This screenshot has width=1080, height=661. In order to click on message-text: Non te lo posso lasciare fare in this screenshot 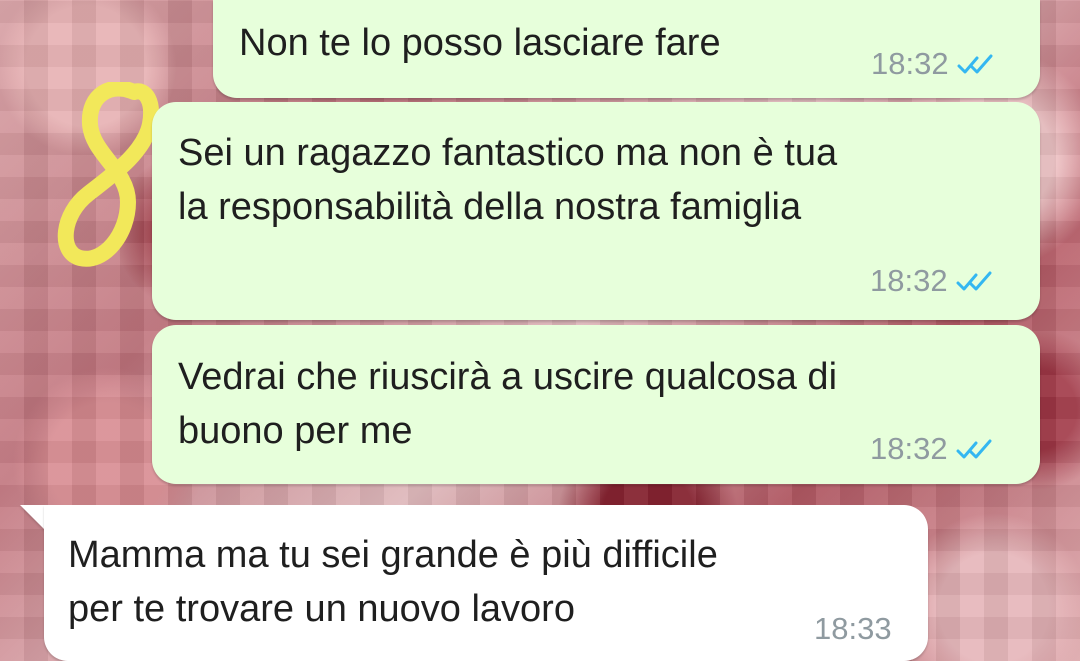, I will do `click(480, 43)`.